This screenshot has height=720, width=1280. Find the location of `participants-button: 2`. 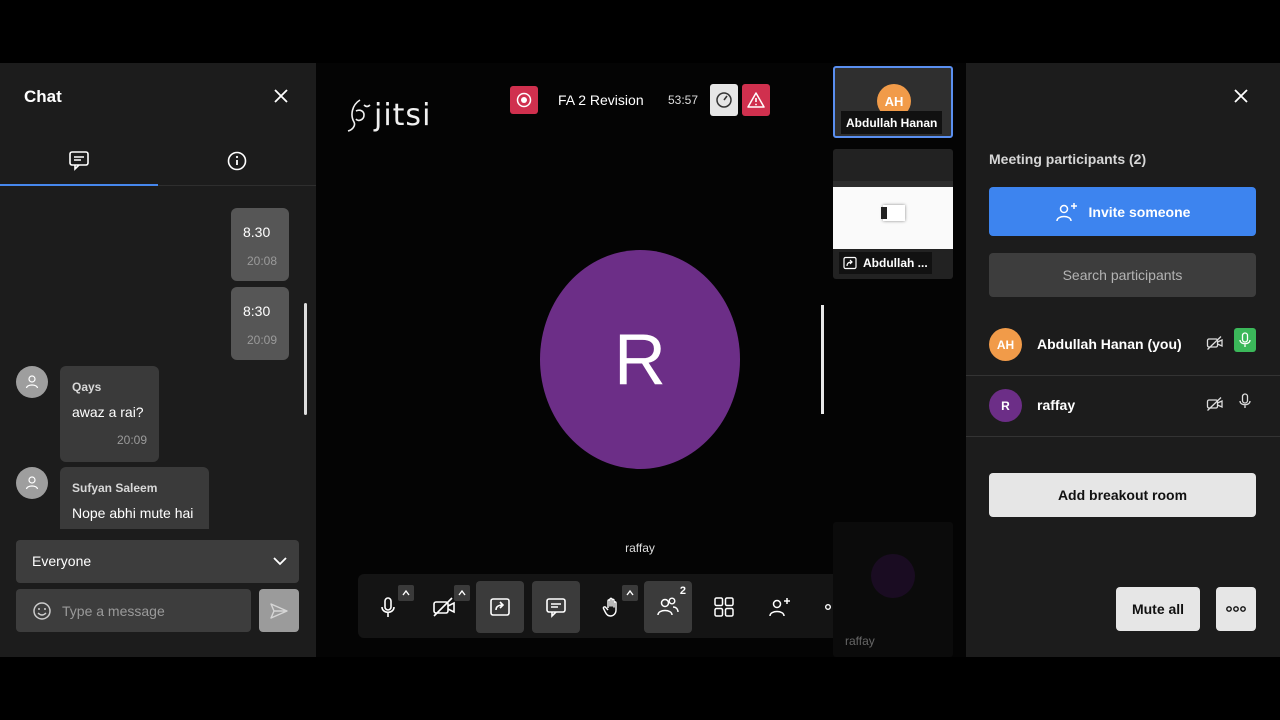

participants-button: 2 is located at coordinates (668, 607).